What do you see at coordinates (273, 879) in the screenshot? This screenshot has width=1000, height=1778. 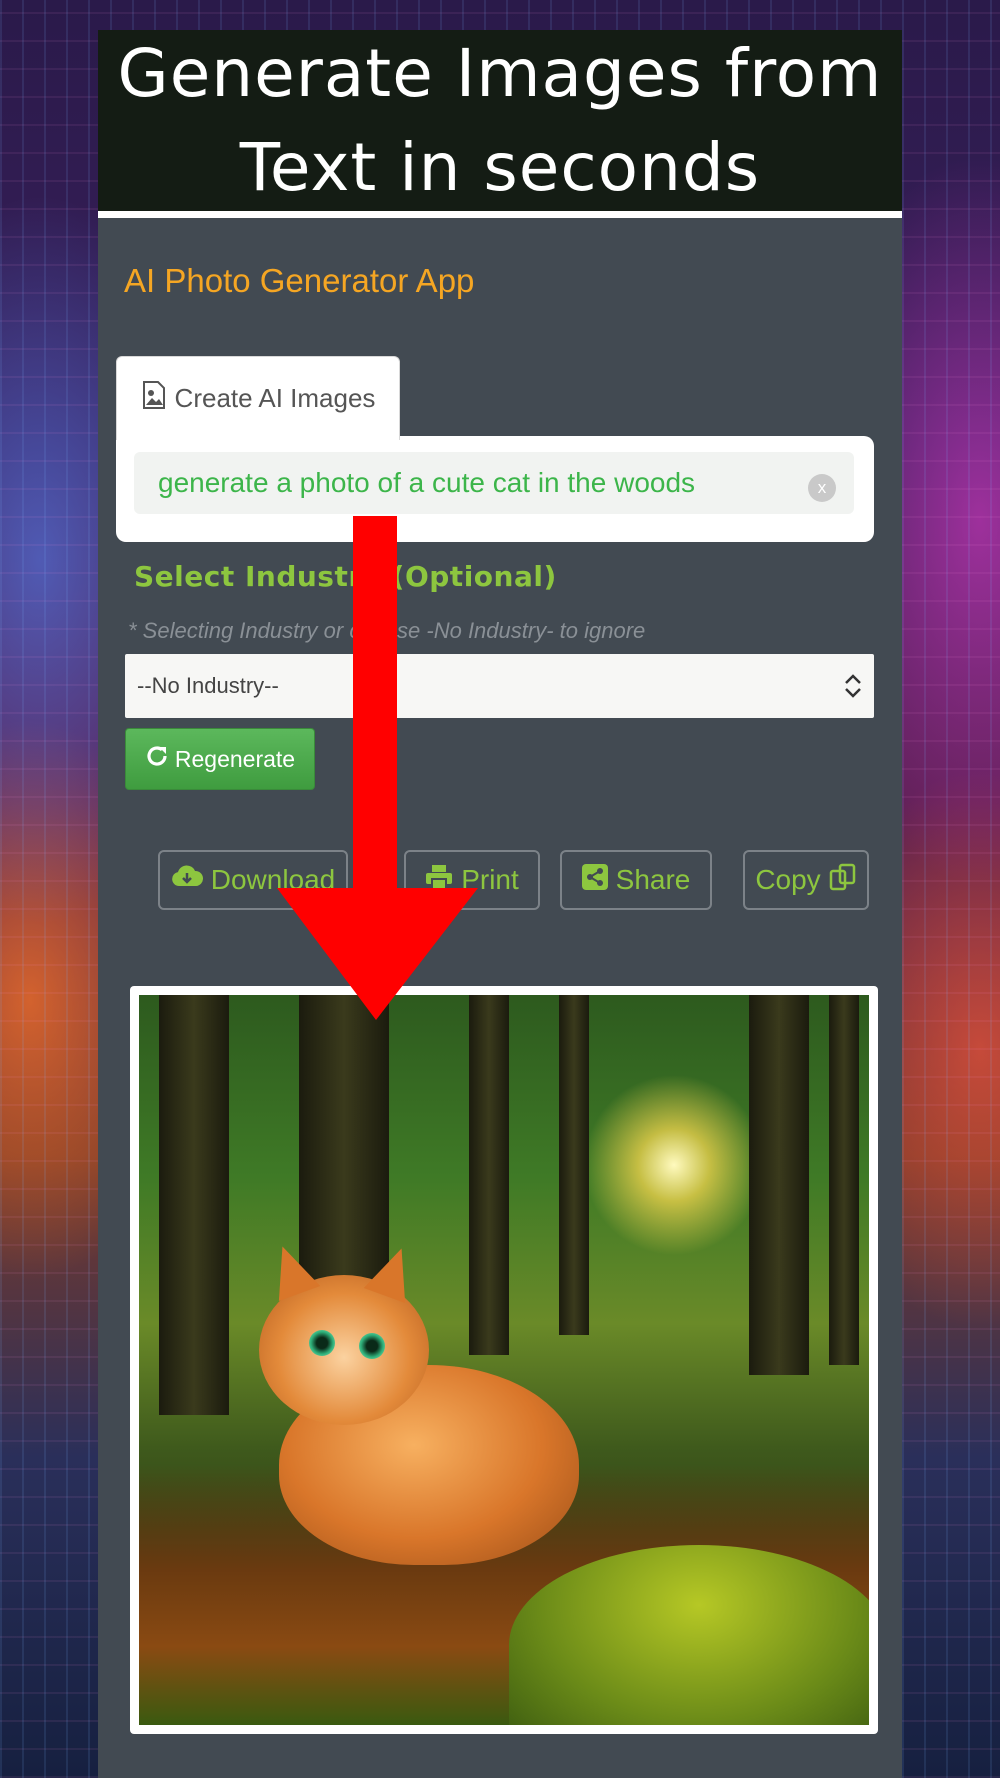 I see `download-label: Download` at bounding box center [273, 879].